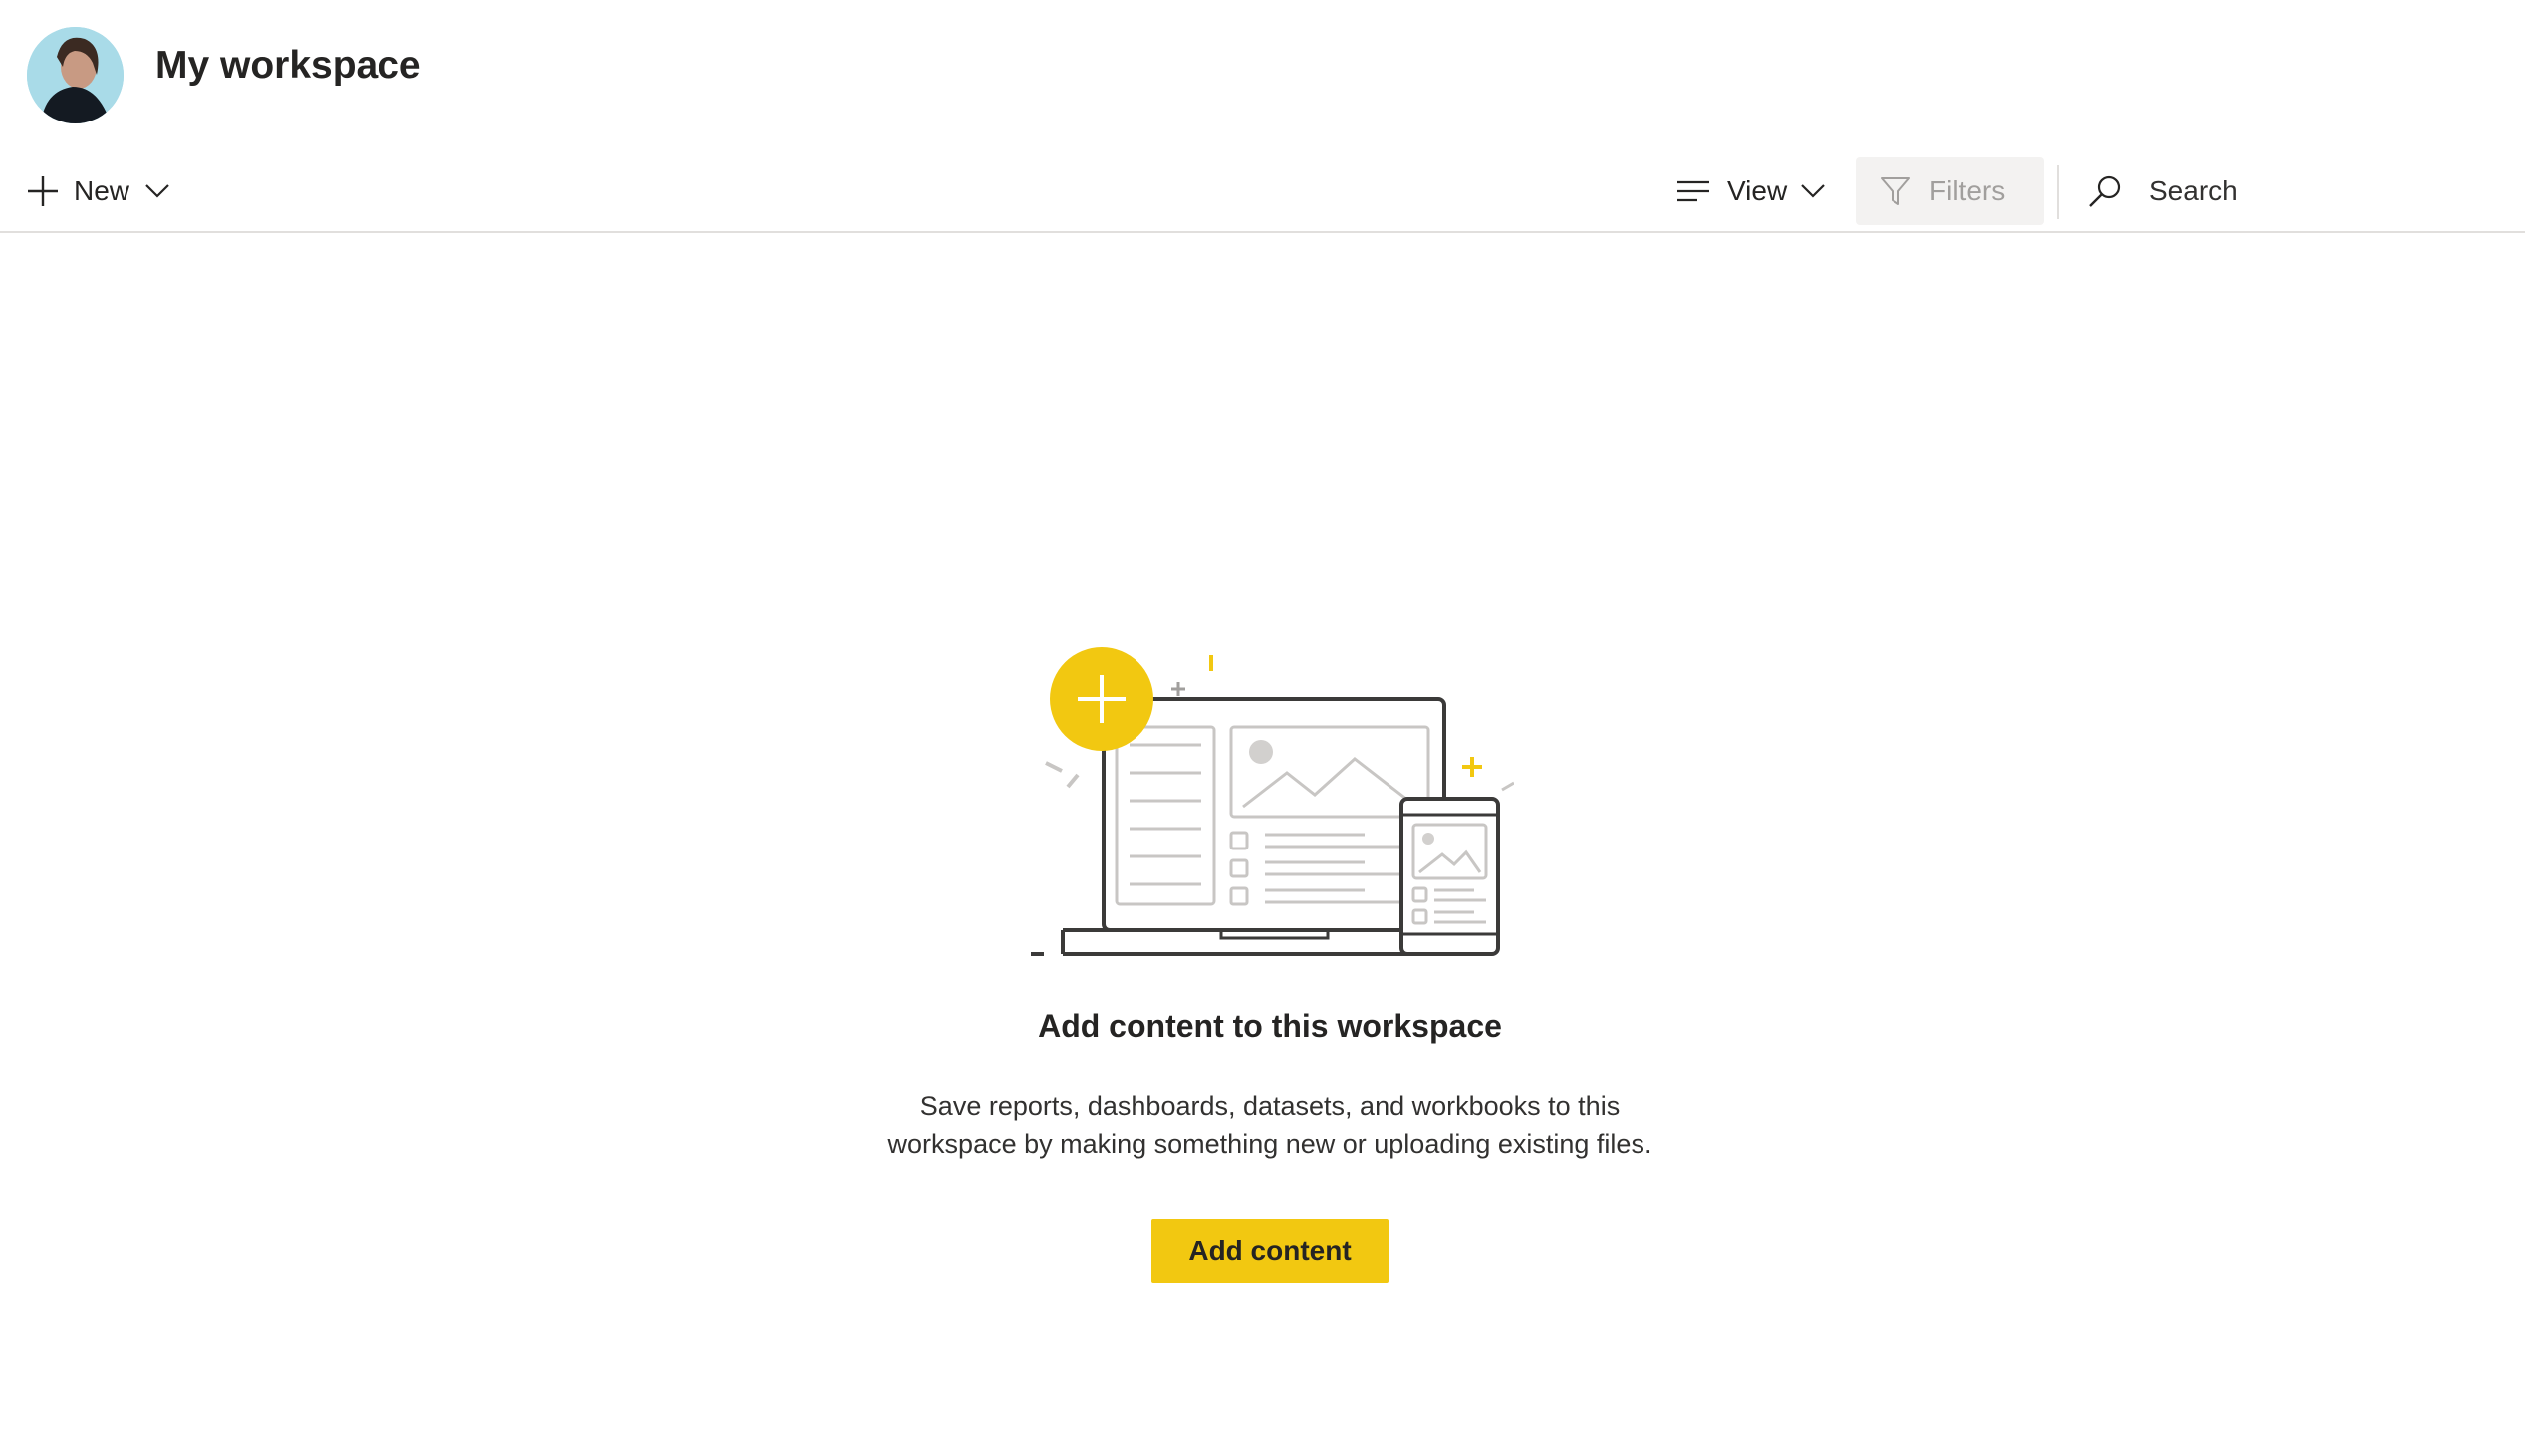 Image resolution: width=2525 pixels, height=1456 pixels. Describe the element at coordinates (1262, 191) in the screenshot. I see `command-bar: New View Filters Search` at that location.